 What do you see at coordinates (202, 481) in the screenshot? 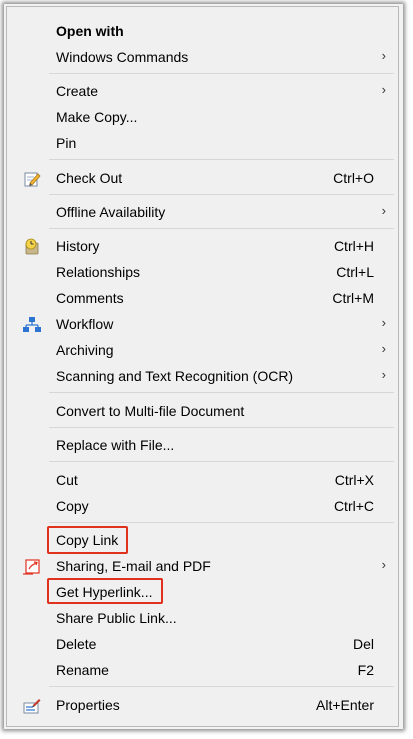
I see `menu-item-cut: Cut Ctrl+X` at bounding box center [202, 481].